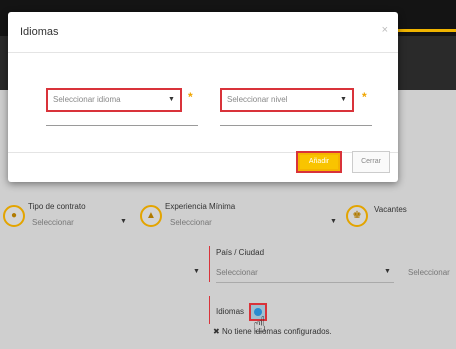  I want to click on language-field: Seleccionar idioma ▼ *, so click(122, 107).